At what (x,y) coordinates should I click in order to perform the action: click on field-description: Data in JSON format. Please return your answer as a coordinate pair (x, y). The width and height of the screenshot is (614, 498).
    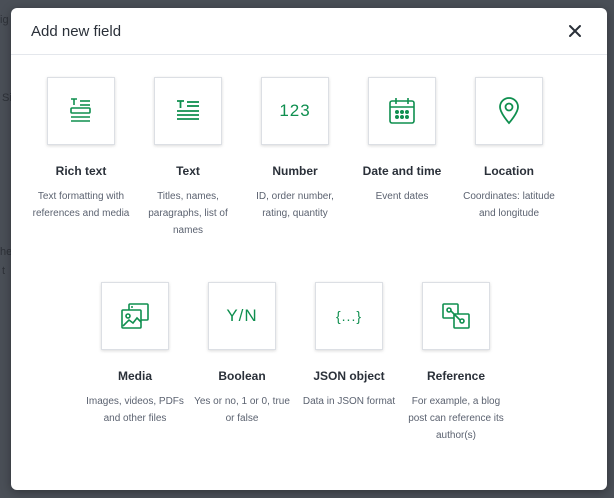
    Looking at the image, I should click on (349, 401).